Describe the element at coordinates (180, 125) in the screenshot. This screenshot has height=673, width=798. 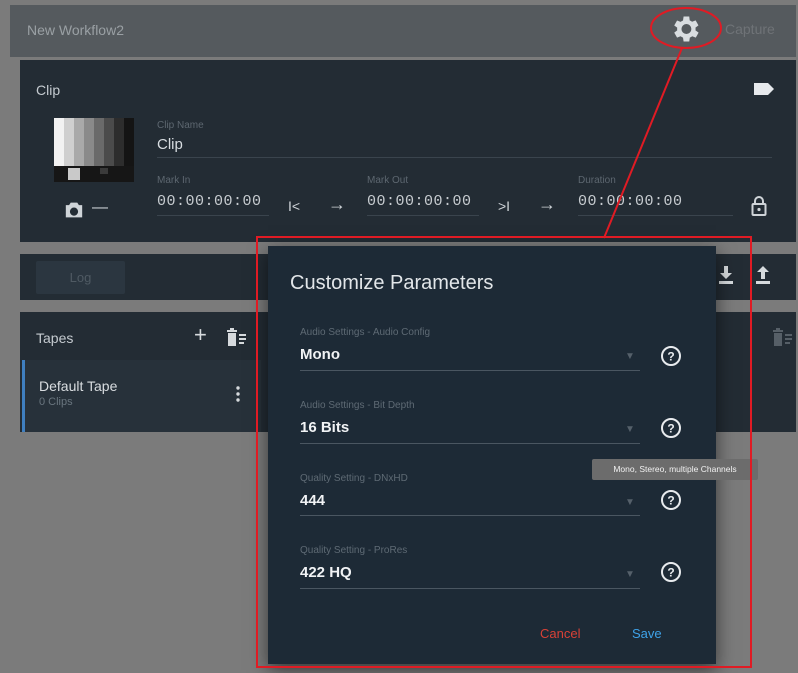
I see `clip-name-label: Clip Name` at that location.